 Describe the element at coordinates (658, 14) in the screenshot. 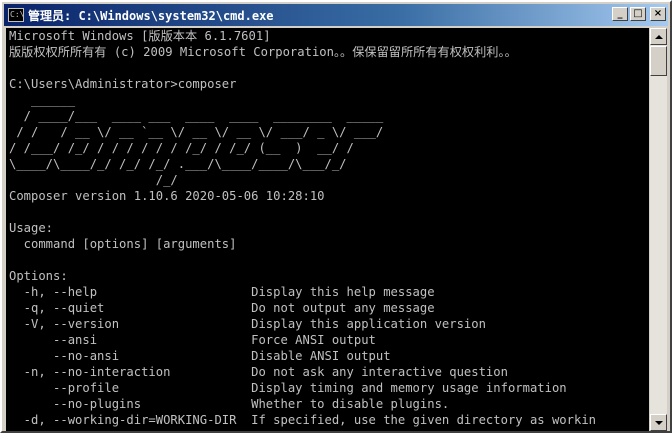

I see `close-button: ×` at that location.